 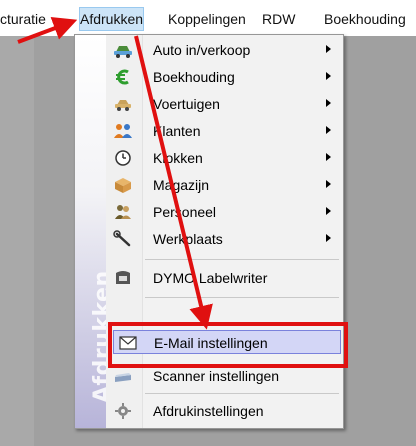 What do you see at coordinates (186, 104) in the screenshot?
I see `menu-item-label: Voertuigen` at bounding box center [186, 104].